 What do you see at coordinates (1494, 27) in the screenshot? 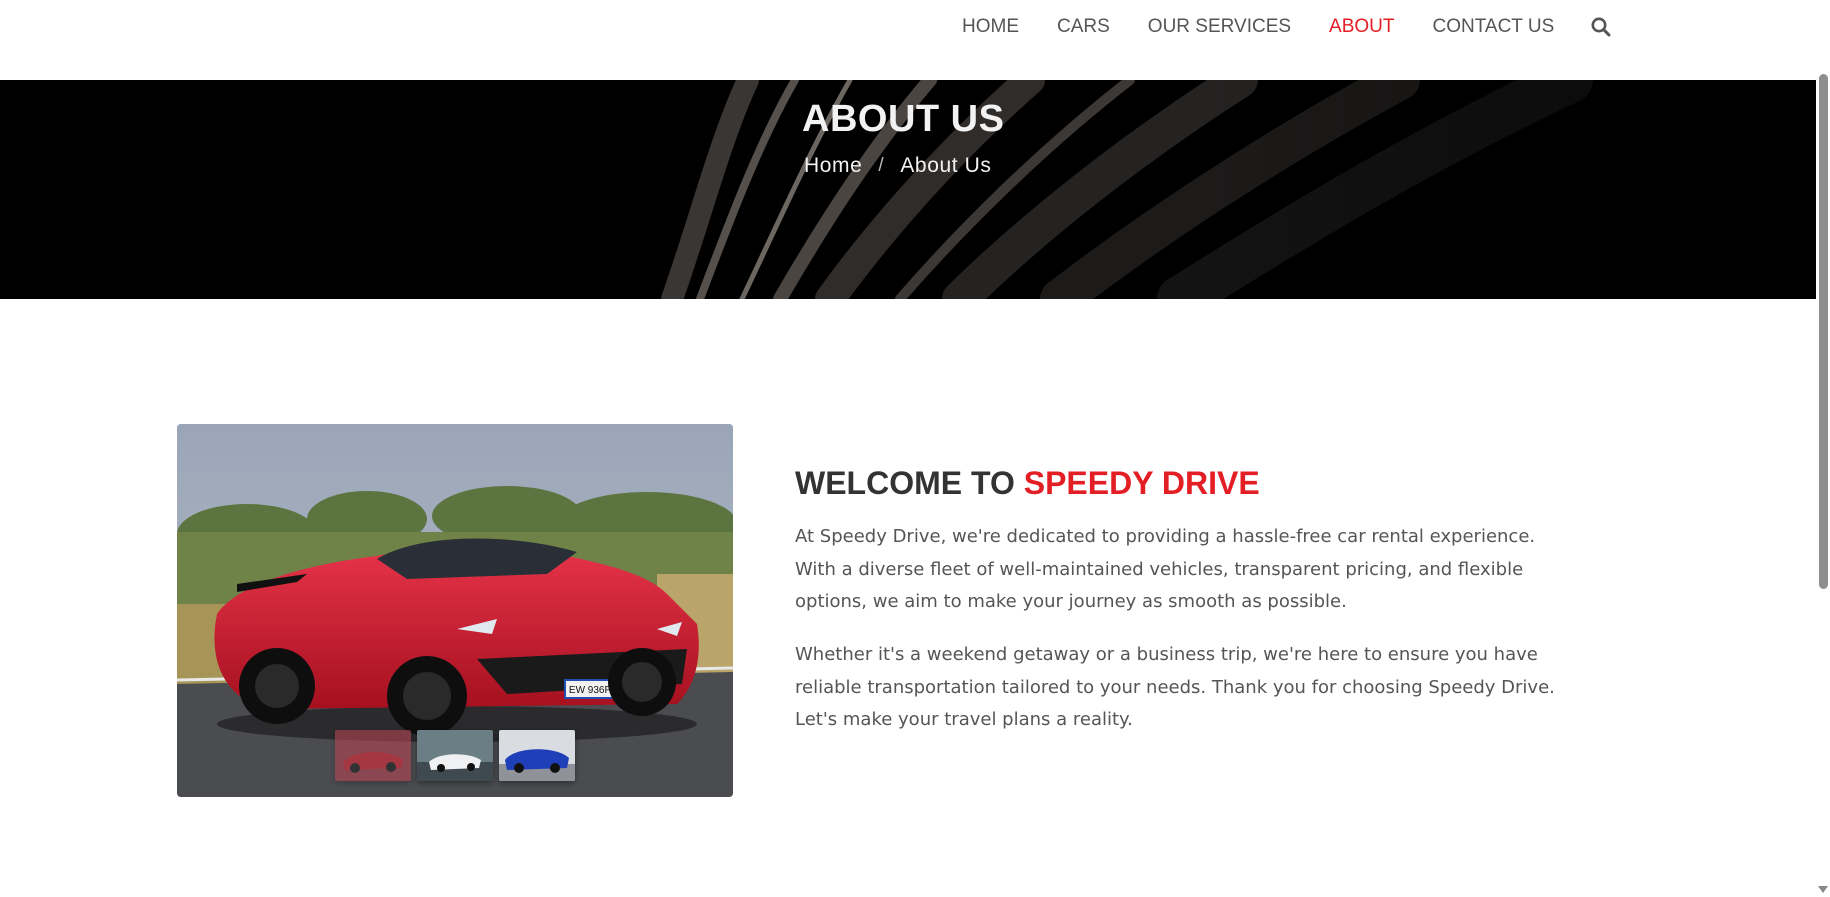
I see `nav-item-contact-us: CONTACT US` at bounding box center [1494, 27].